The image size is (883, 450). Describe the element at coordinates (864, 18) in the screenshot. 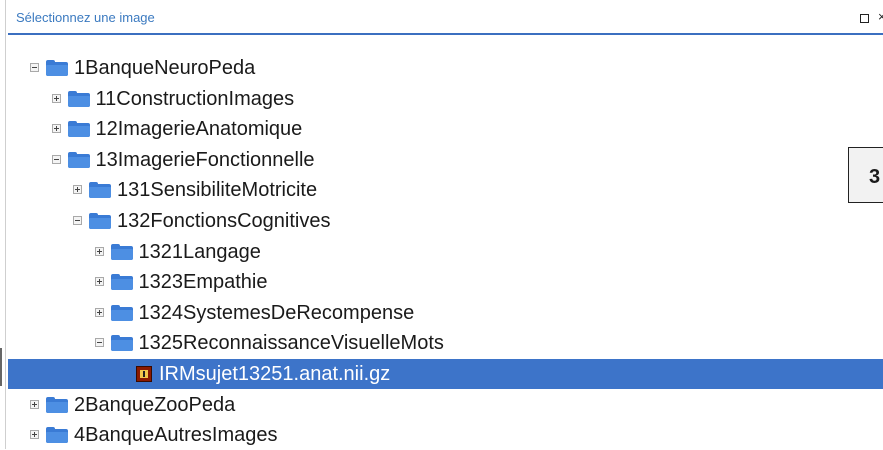

I see `maximize-icon` at that location.